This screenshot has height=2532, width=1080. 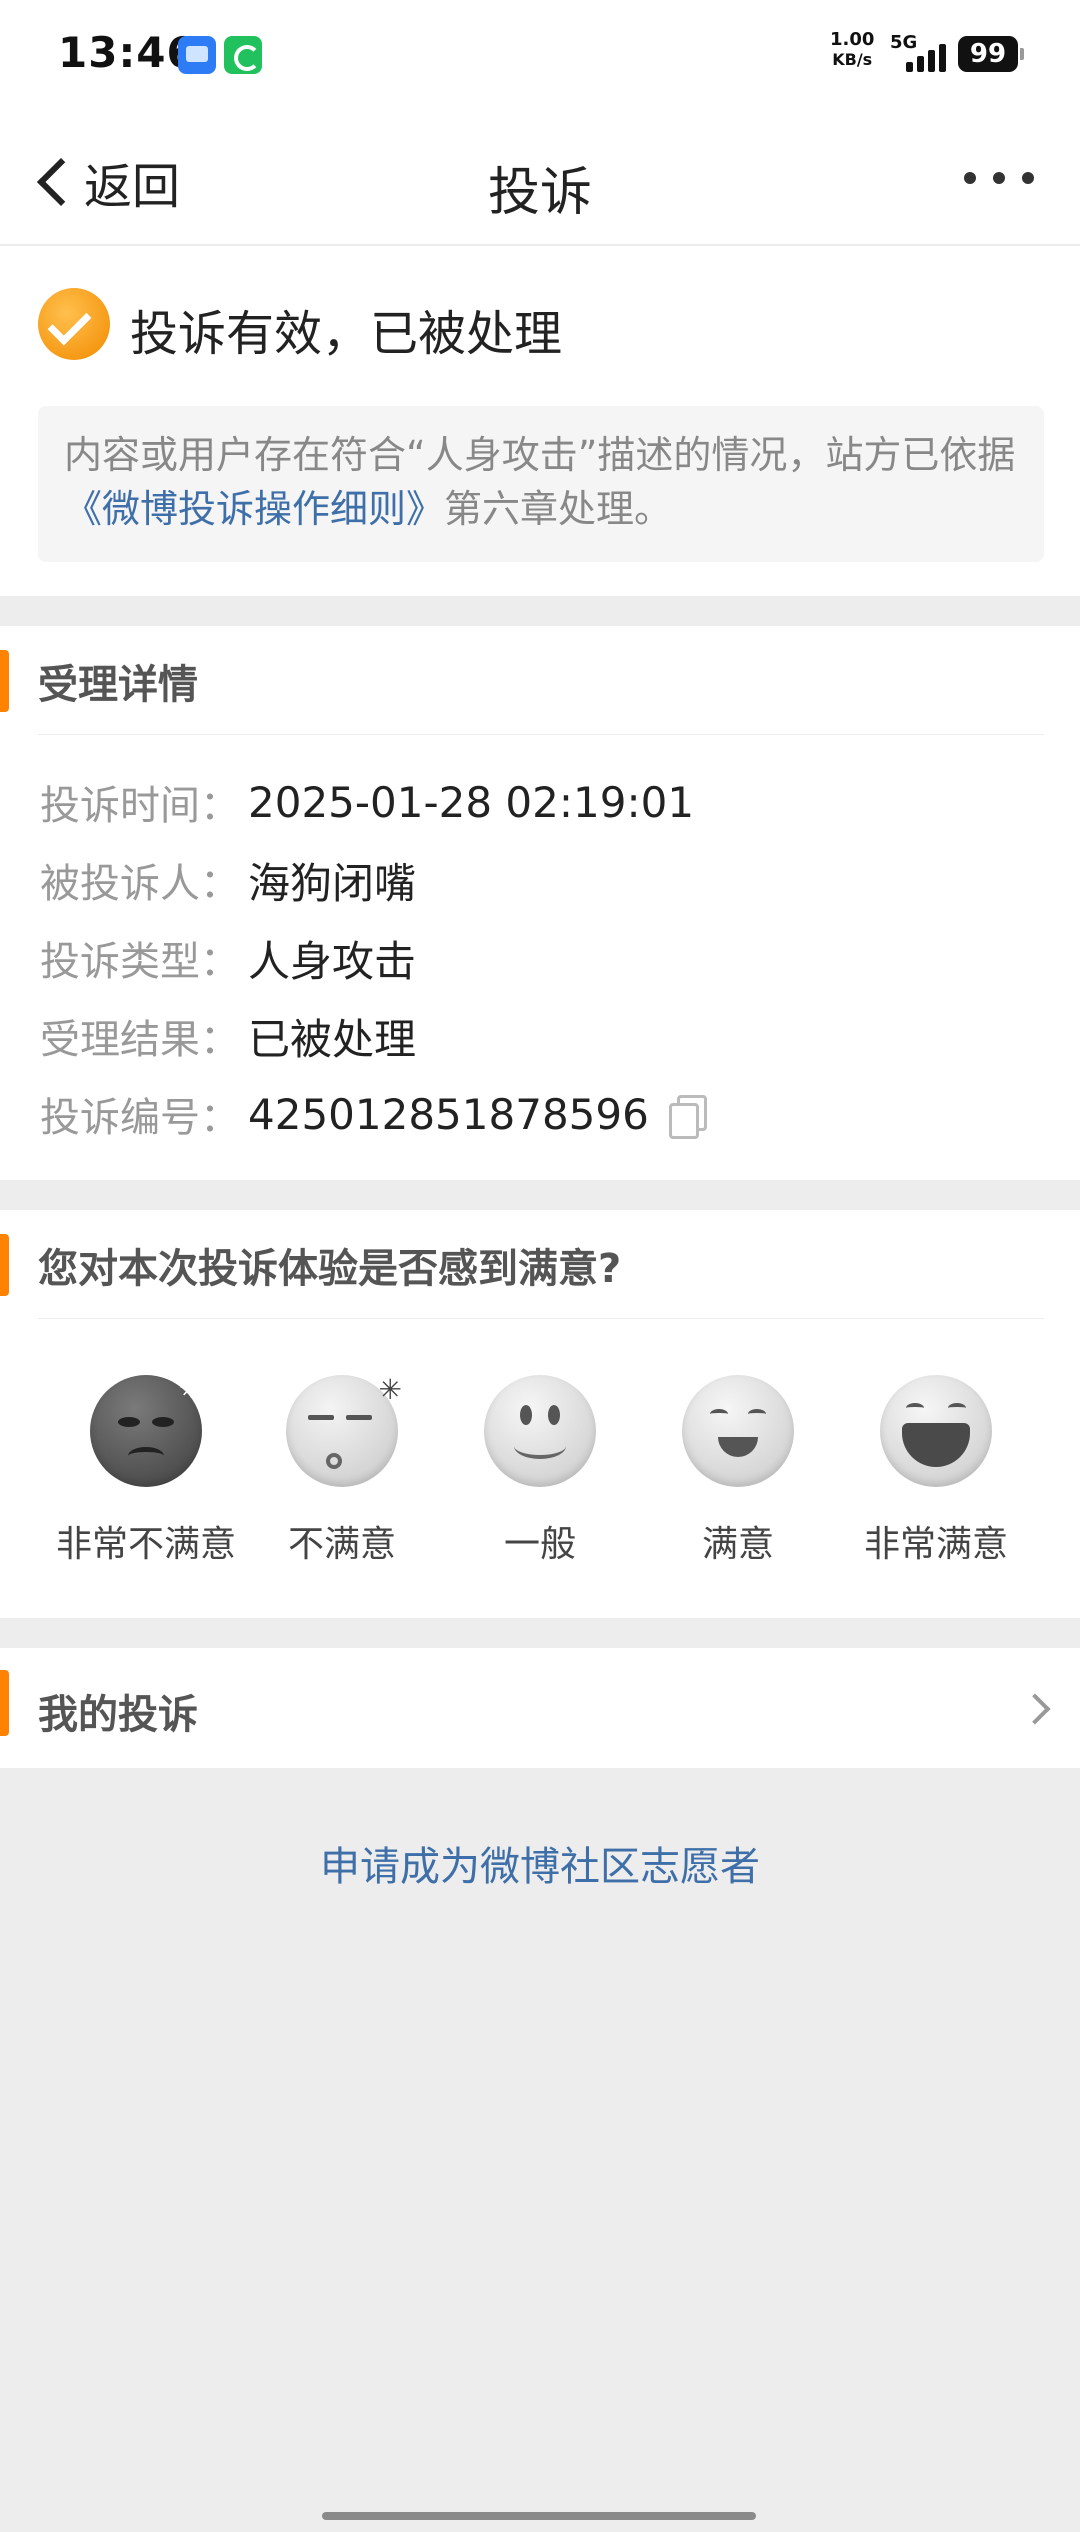 I want to click on detail-label: 受理结果：, so click(x=140, y=1040).